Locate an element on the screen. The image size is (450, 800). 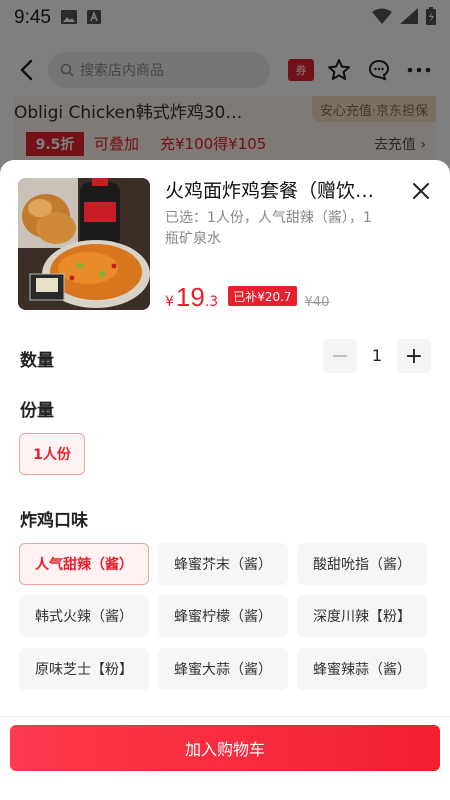
original-price: ¥40 is located at coordinates (317, 302).